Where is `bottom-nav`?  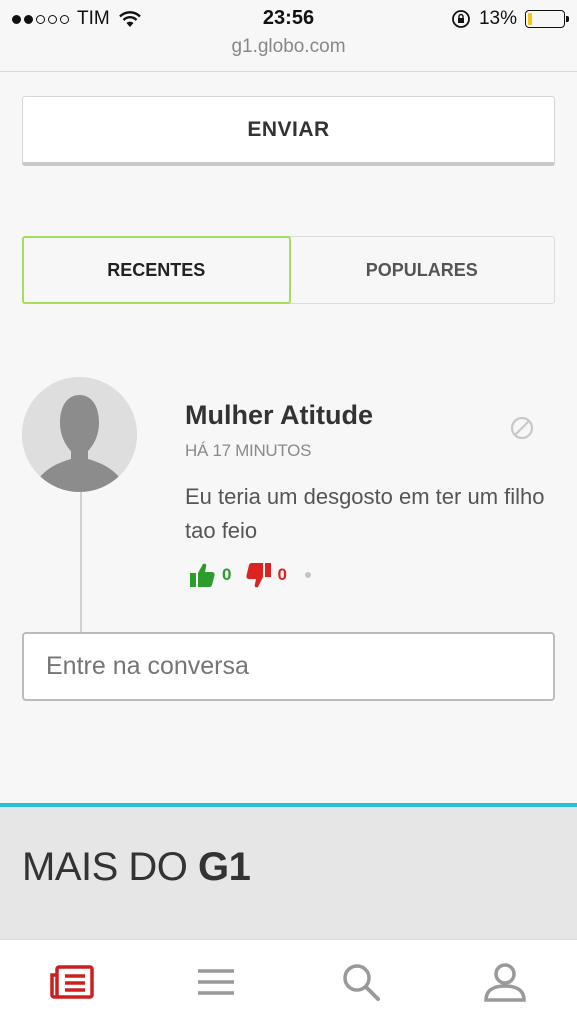 bottom-nav is located at coordinates (288, 981).